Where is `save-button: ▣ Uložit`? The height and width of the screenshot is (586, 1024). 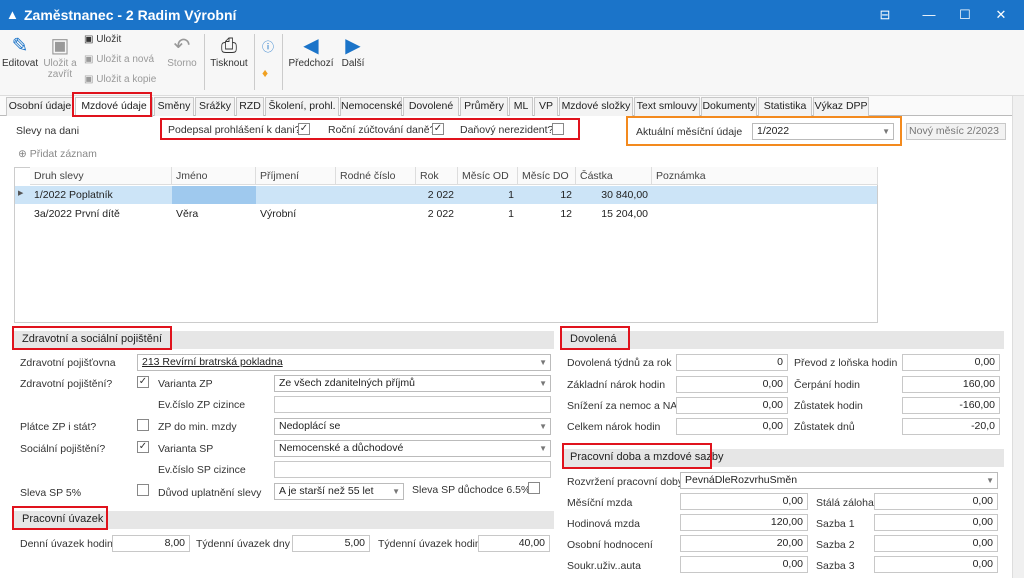
save-button: ▣ Uložit is located at coordinates (102, 39).